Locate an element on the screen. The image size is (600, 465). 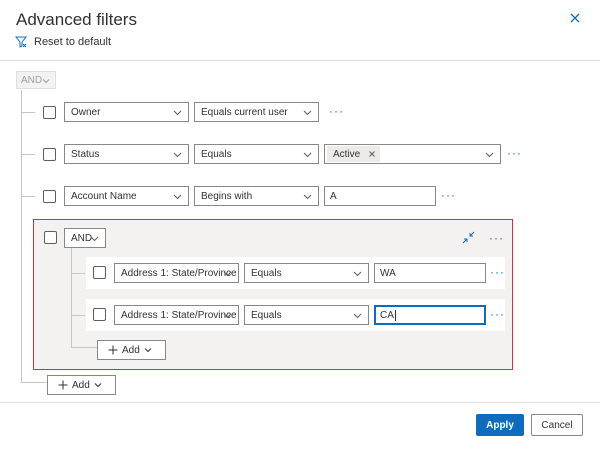
root-tree-line is located at coordinates (21, 236).